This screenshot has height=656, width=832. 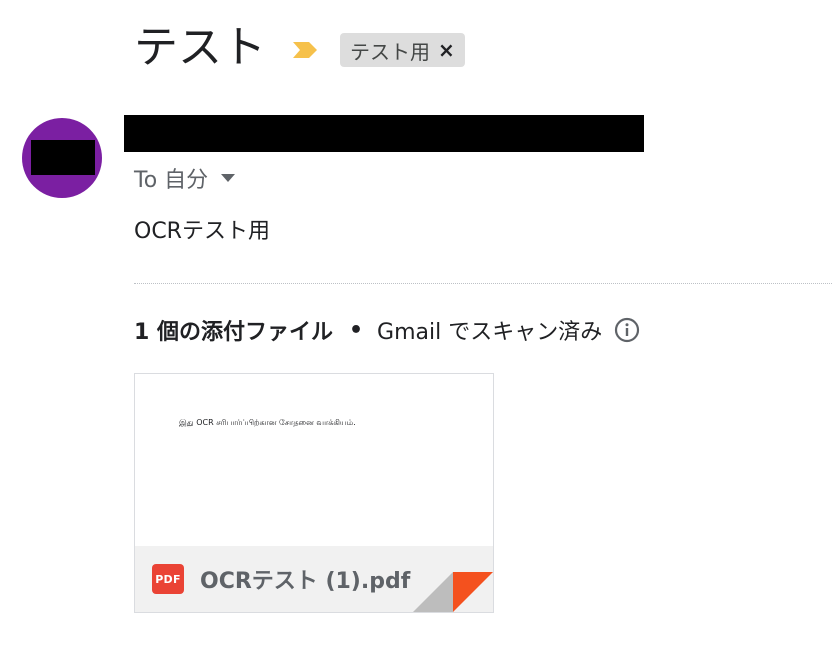 I want to click on recipient-label: To 自分, so click(x=171, y=180).